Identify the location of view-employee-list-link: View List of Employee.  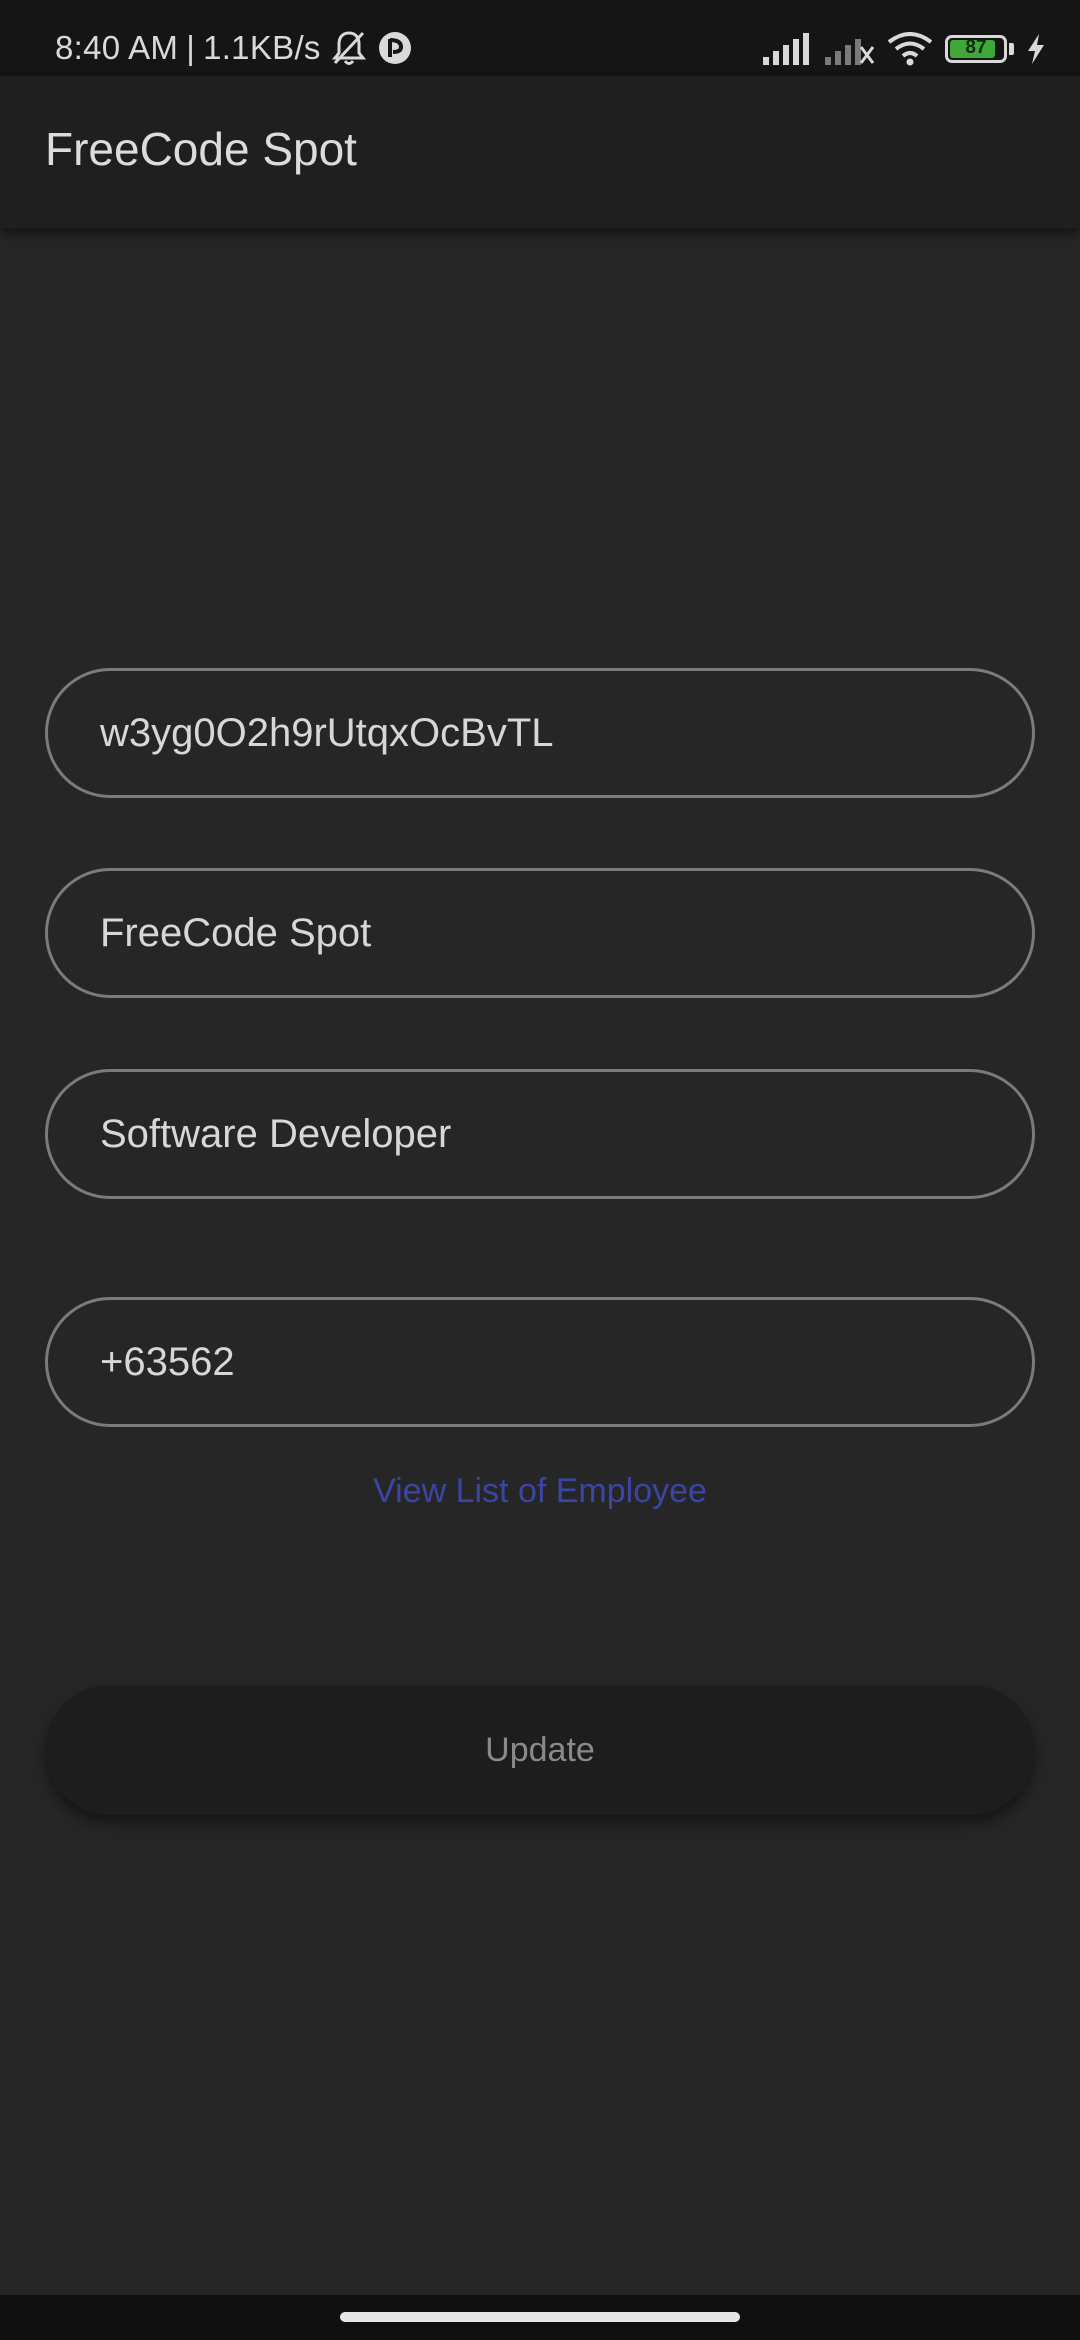
(540, 1491).